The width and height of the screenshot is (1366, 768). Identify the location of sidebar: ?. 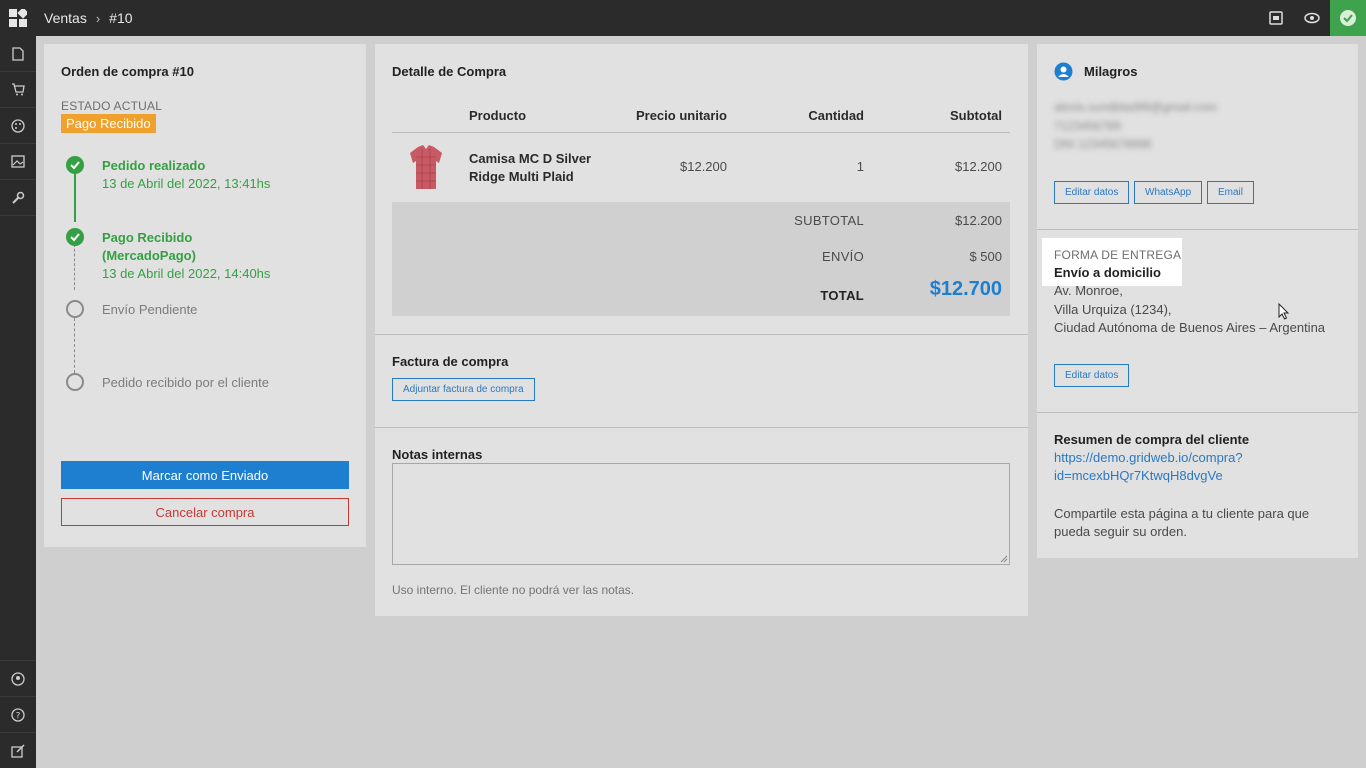
(18, 402).